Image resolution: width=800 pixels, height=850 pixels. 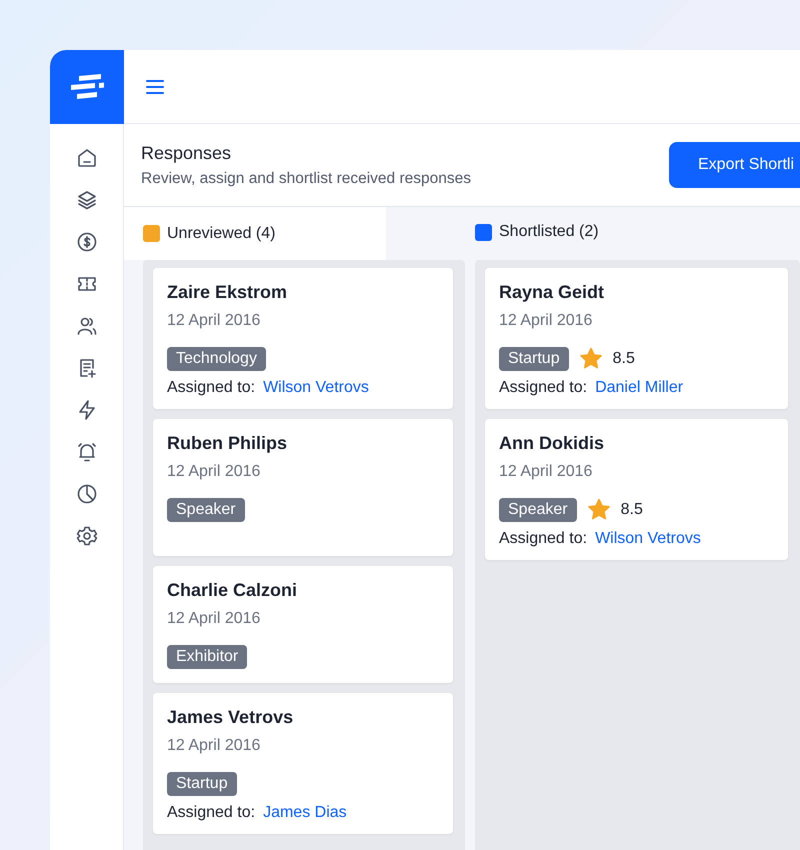 What do you see at coordinates (86, 242) in the screenshot?
I see `dollar-icon` at bounding box center [86, 242].